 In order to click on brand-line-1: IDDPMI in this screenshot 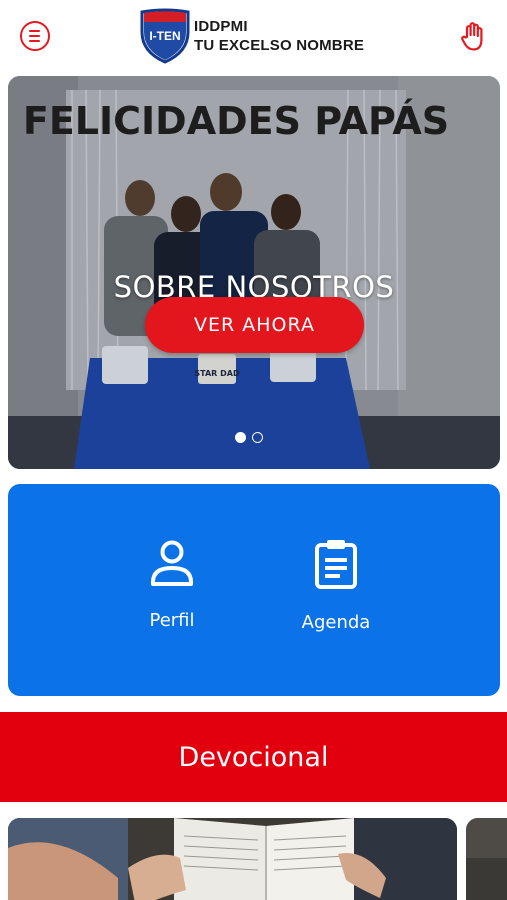, I will do `click(221, 26)`.